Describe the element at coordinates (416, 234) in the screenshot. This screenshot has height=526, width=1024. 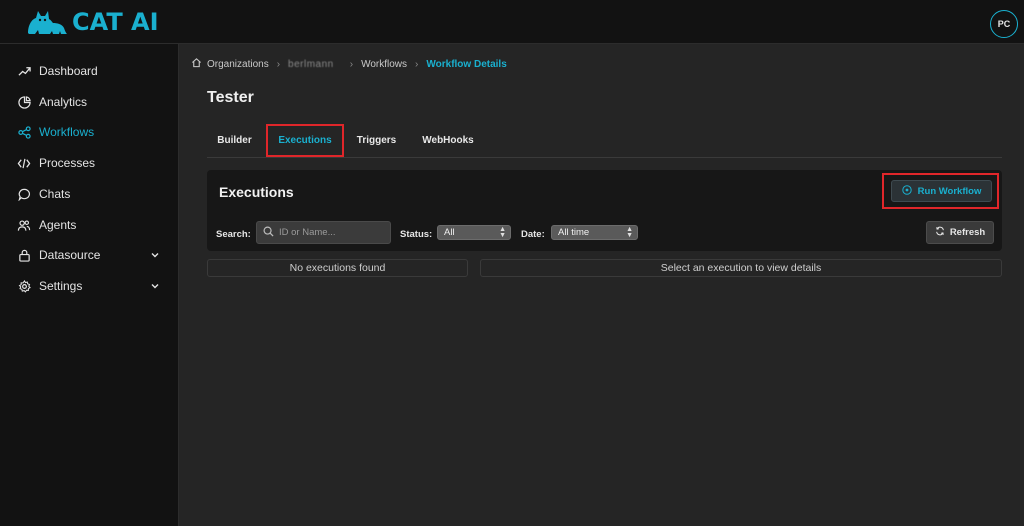
I see `status-label: Status:` at that location.